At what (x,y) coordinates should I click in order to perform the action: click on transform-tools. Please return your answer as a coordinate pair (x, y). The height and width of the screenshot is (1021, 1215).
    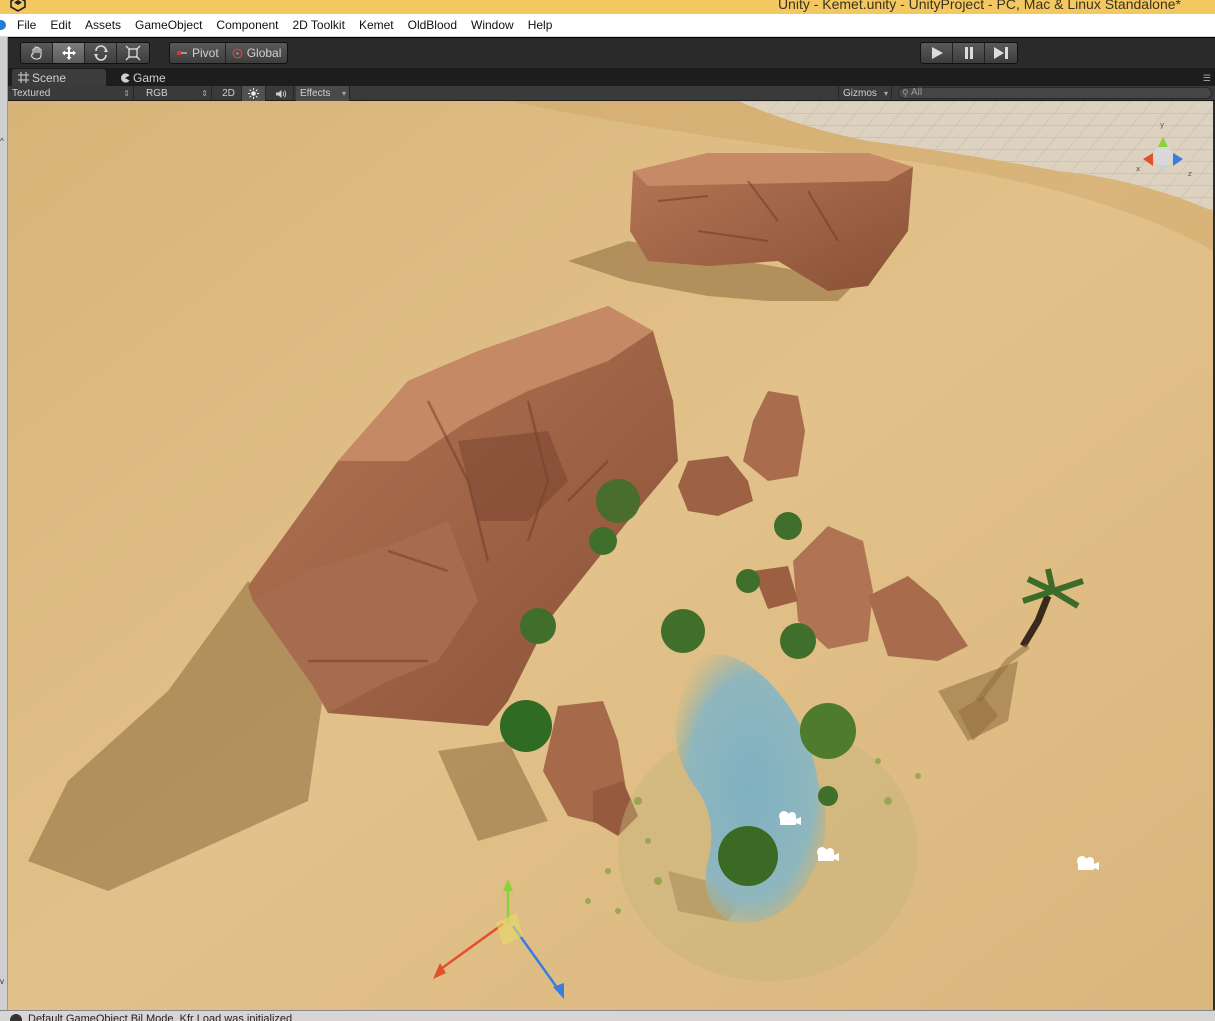
    Looking at the image, I should click on (85, 53).